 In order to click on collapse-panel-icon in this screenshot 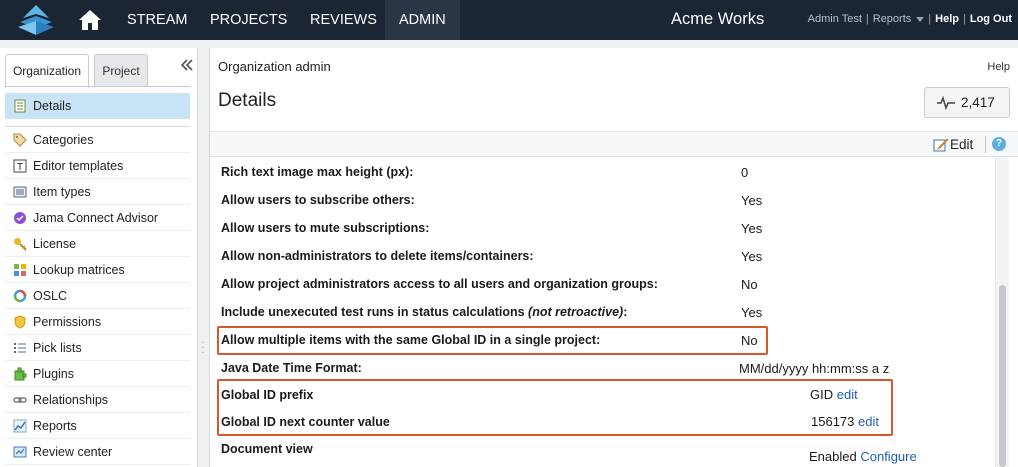, I will do `click(187, 65)`.